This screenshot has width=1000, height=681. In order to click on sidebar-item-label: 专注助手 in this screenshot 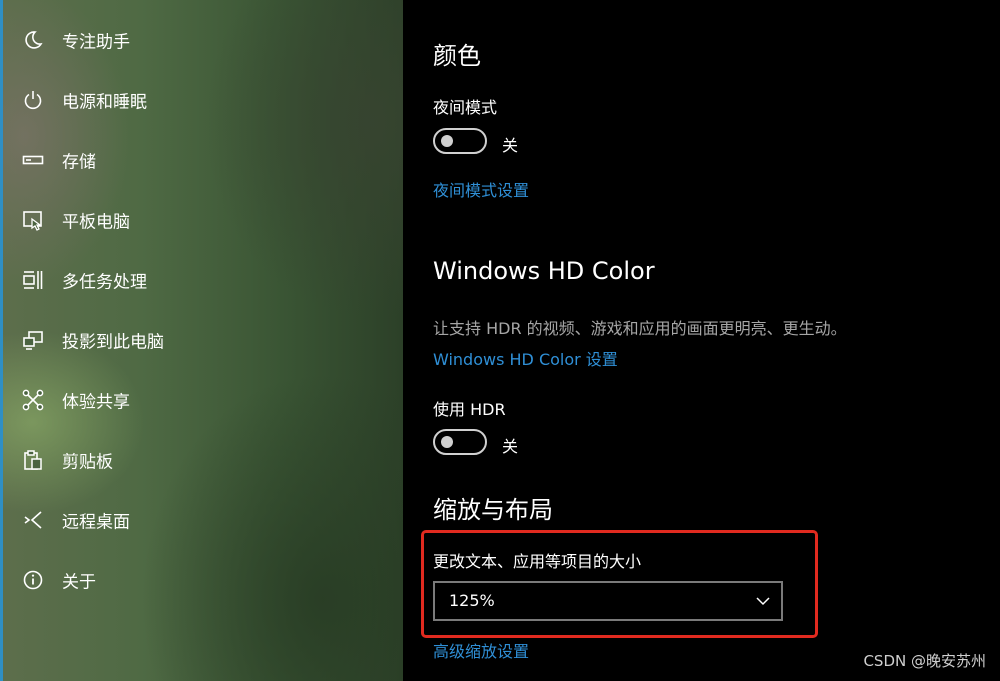, I will do `click(96, 42)`.